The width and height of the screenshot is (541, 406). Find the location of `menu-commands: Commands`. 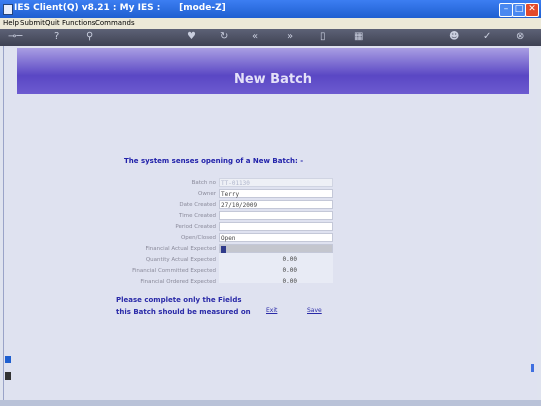

menu-commands: Commands is located at coordinates (115, 23).